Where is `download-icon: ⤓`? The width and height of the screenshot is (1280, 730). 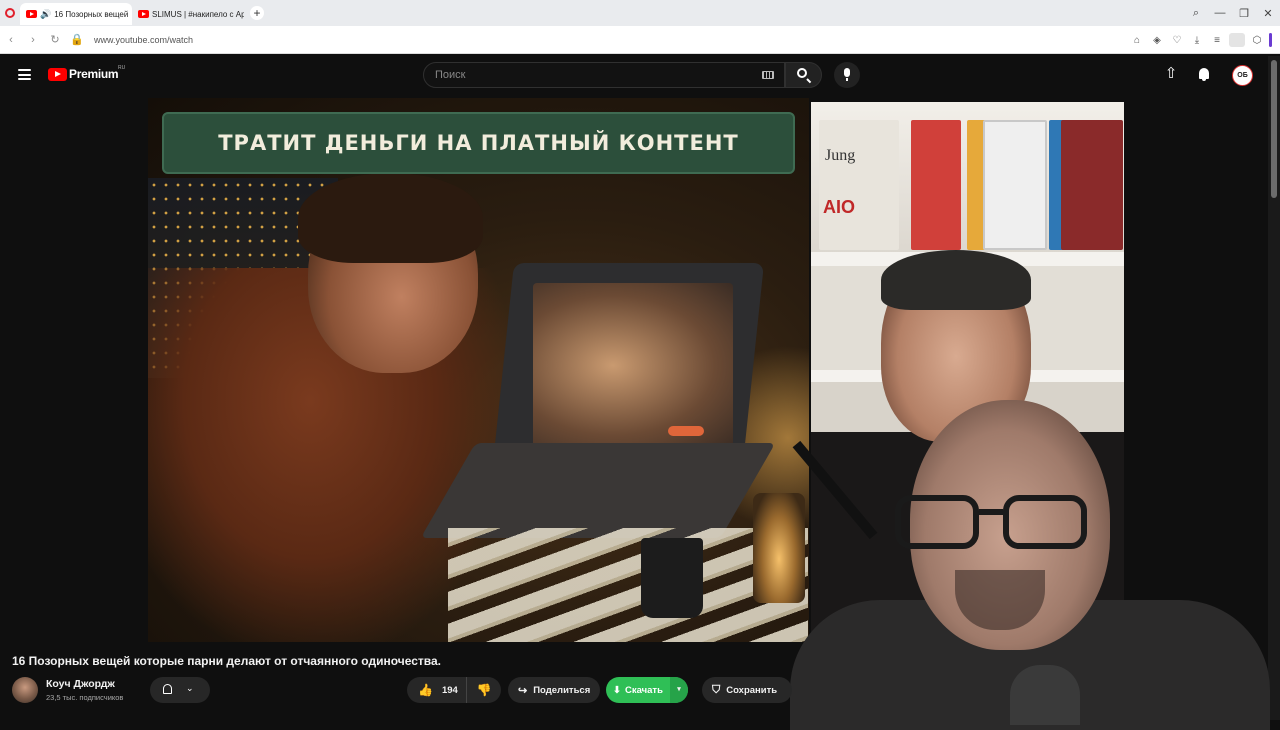 download-icon: ⤓ is located at coordinates (1197, 40).